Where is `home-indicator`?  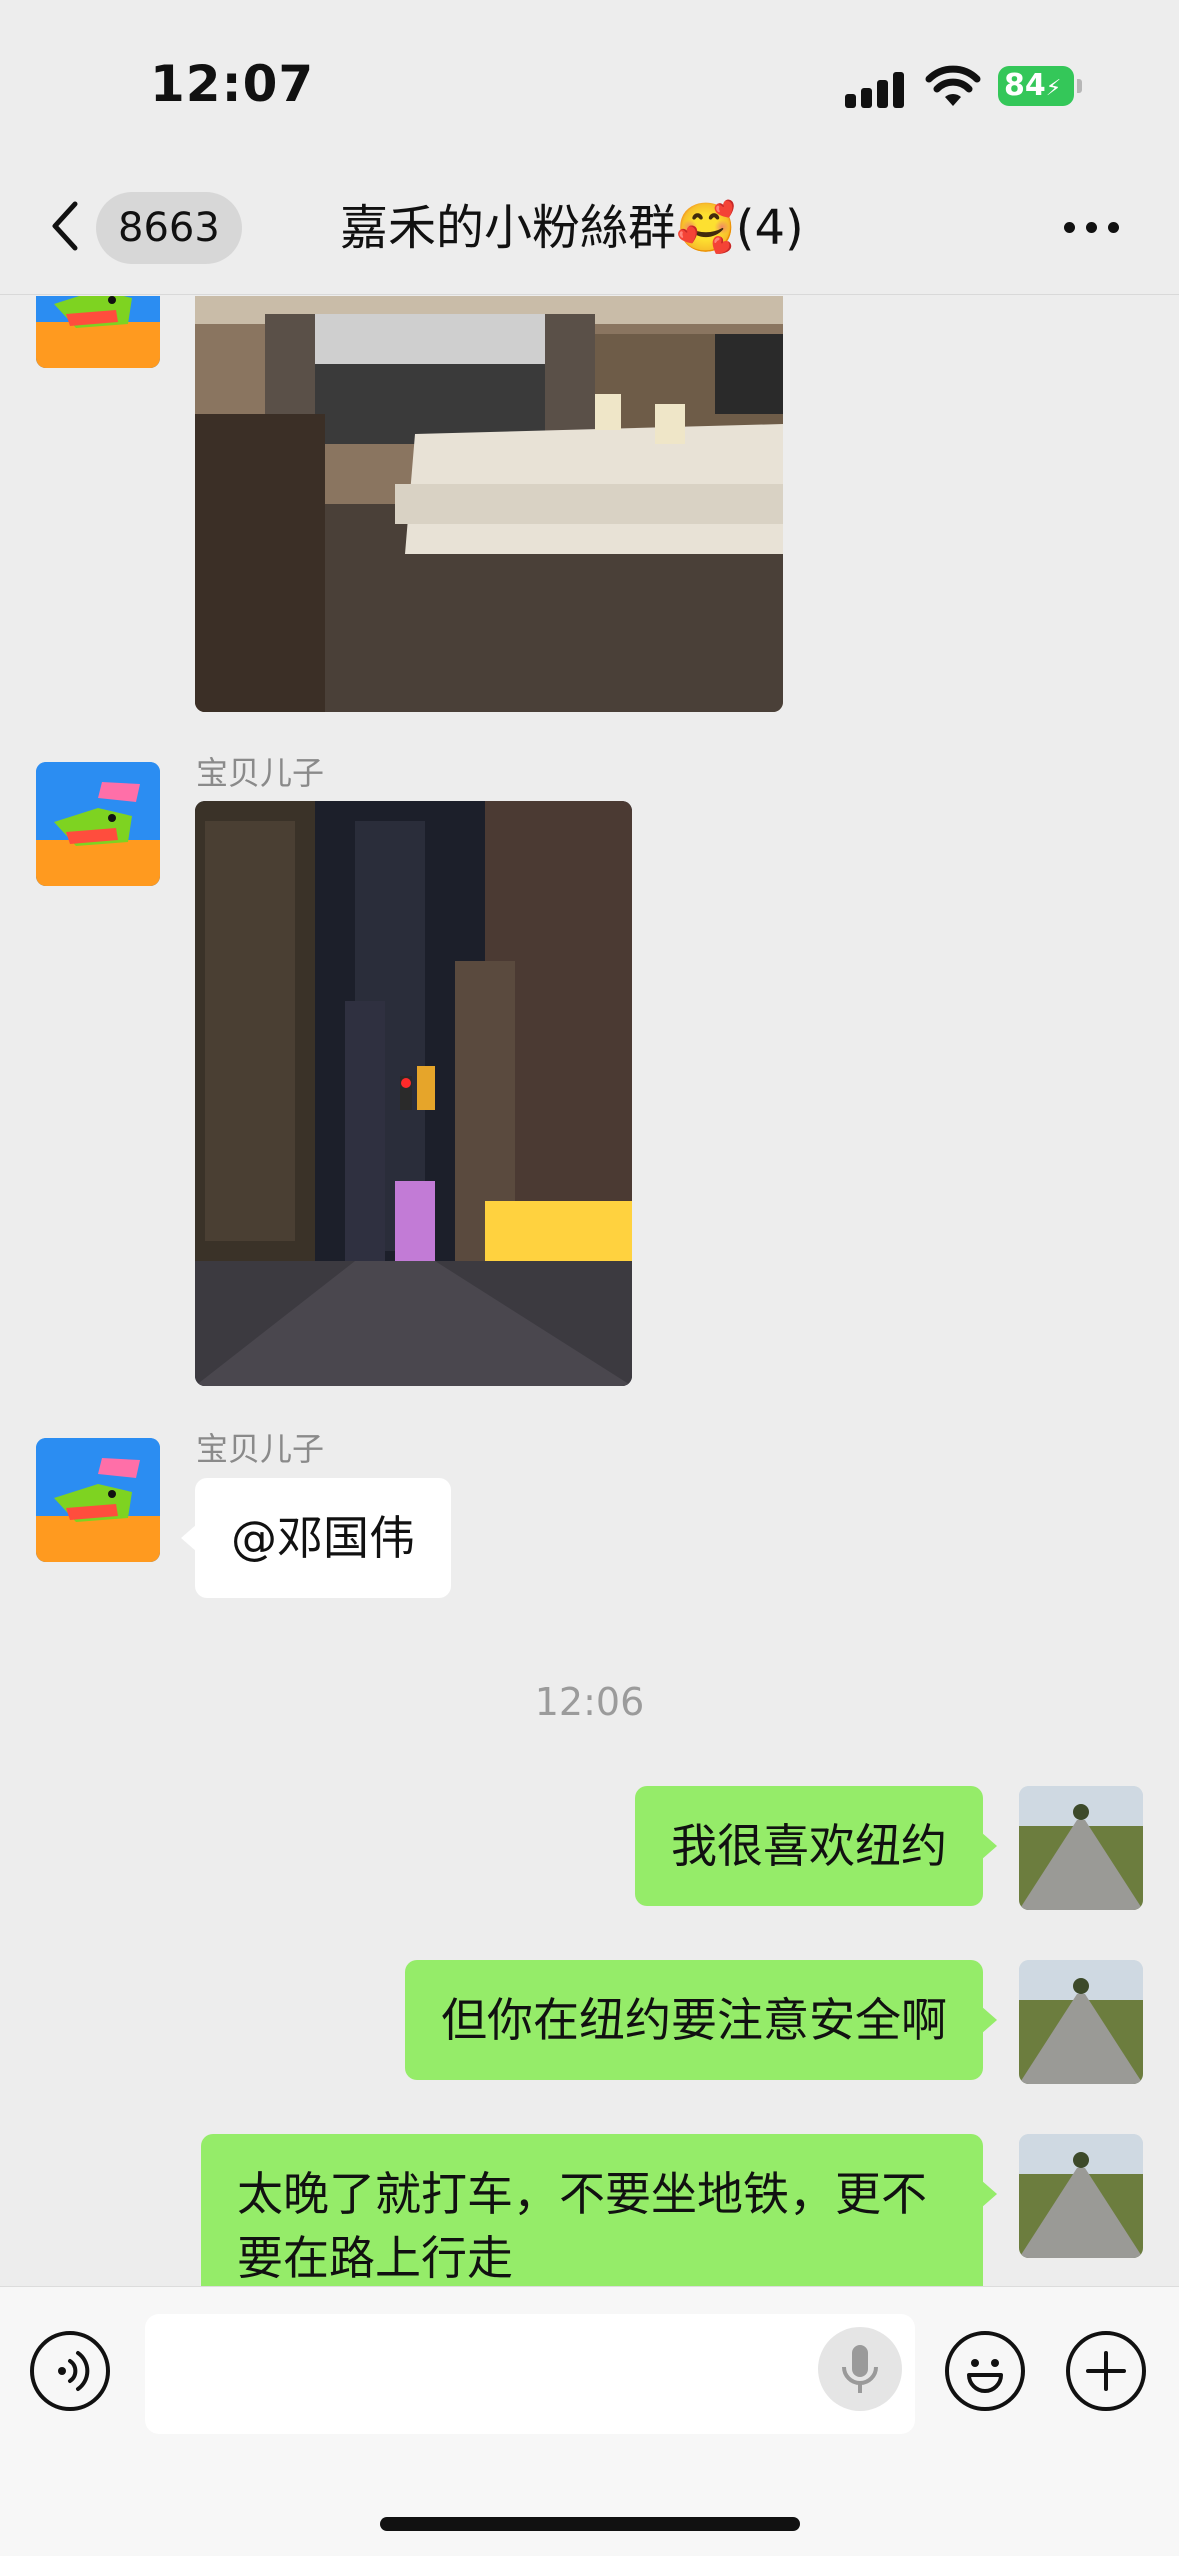
home-indicator is located at coordinates (590, 2524).